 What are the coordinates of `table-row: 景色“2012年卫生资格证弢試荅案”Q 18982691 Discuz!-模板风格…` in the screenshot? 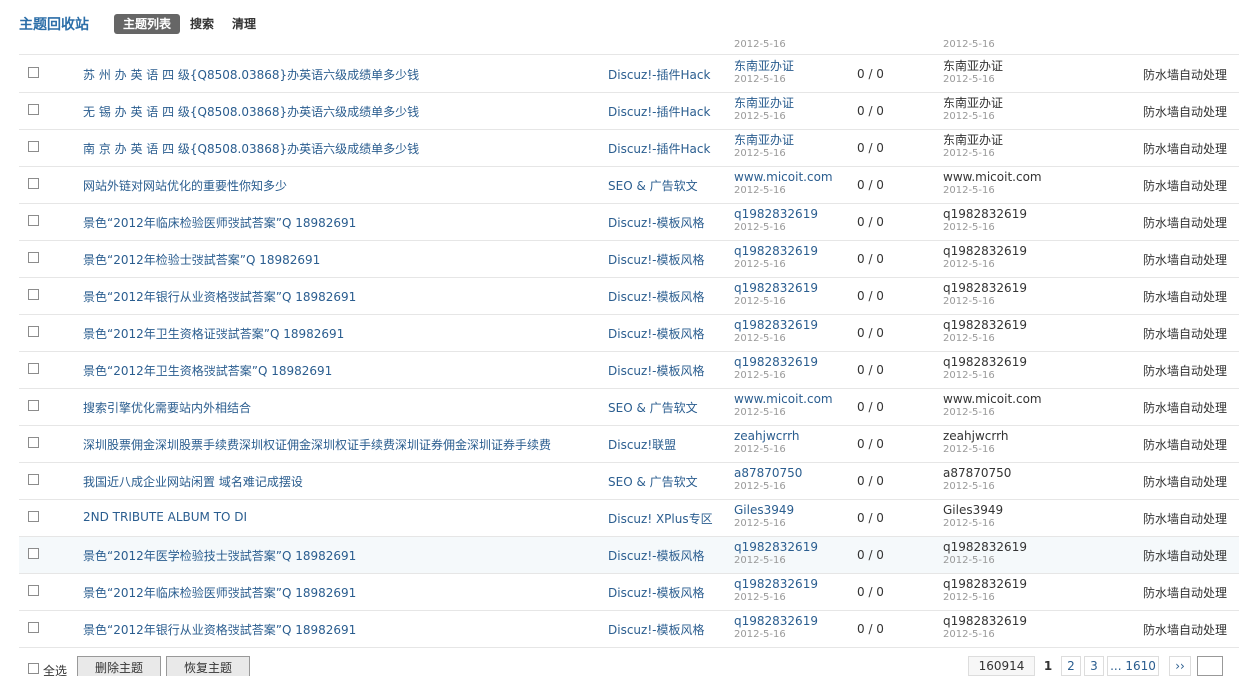 It's located at (629, 333).